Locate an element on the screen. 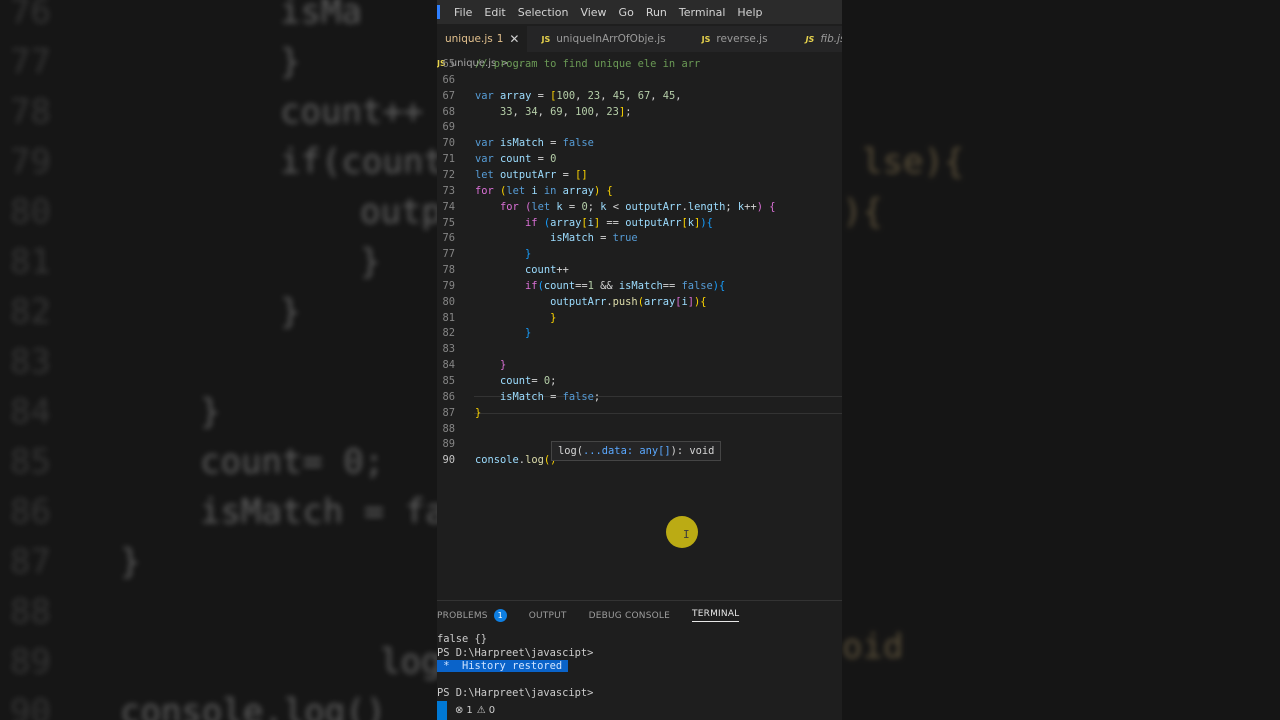 The image size is (1280, 720). menu-go: Go is located at coordinates (626, 12).